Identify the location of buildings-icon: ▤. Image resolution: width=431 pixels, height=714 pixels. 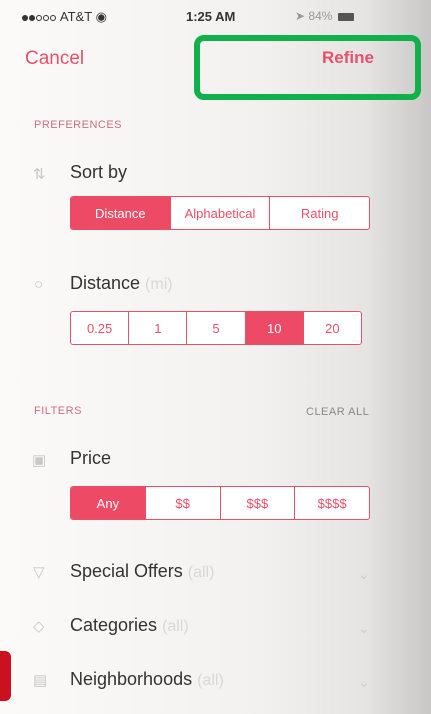
(40, 680).